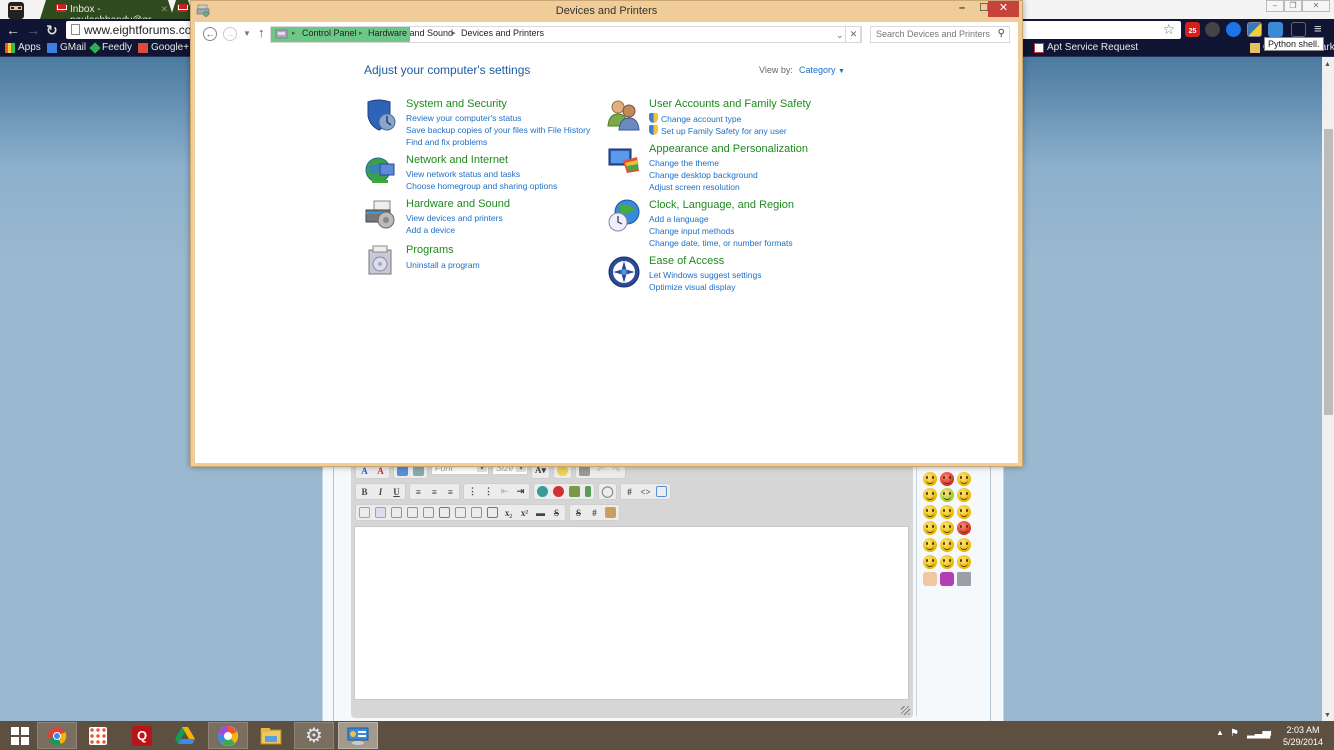 The image size is (1334, 750). I want to click on category-link: Add a device, so click(430, 230).